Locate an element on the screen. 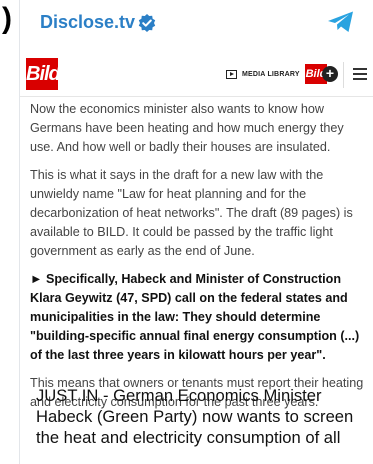 The image size is (373, 464). bildplus-logo: Bild + is located at coordinates (322, 74).